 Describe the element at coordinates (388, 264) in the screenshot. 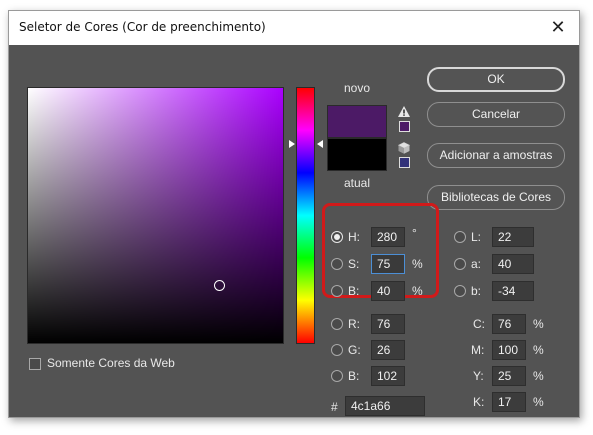

I see `s-field: 75` at that location.